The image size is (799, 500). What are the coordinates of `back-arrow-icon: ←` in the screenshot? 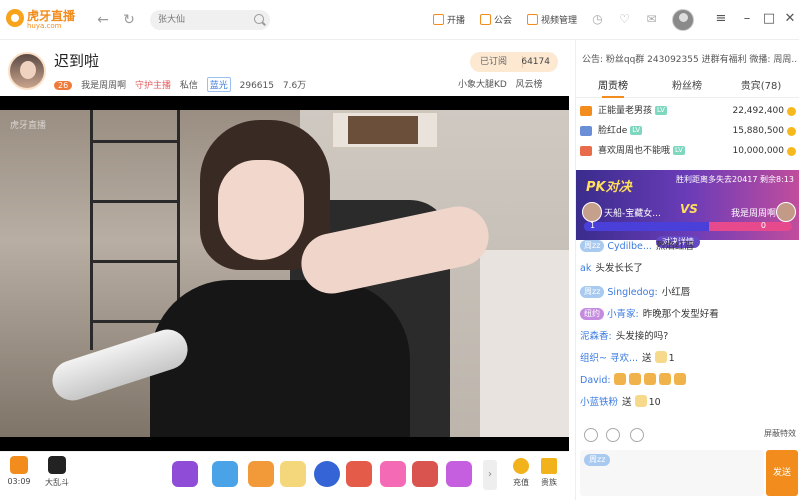 It's located at (103, 20).